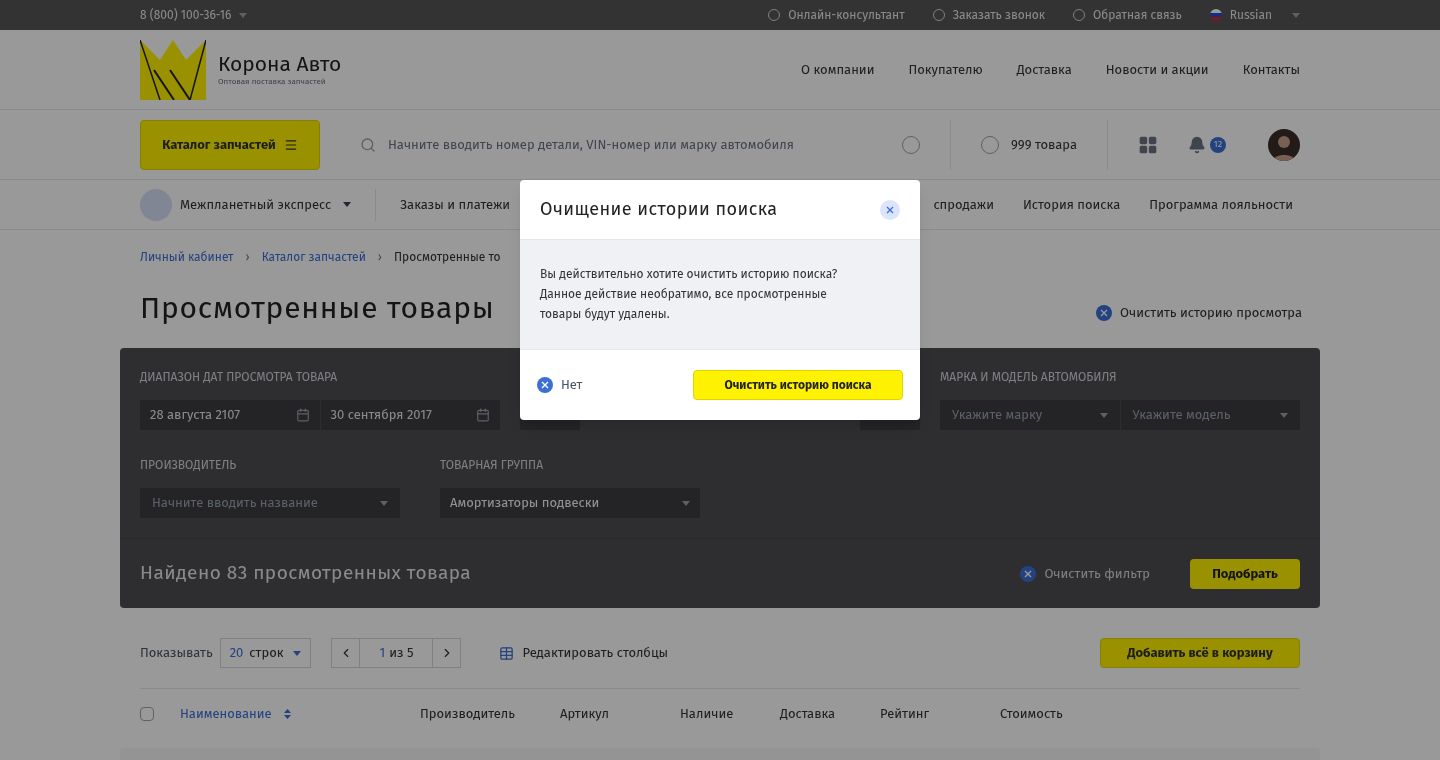 This screenshot has height=760, width=1440. I want to click on column-header: Доставка, so click(808, 713).